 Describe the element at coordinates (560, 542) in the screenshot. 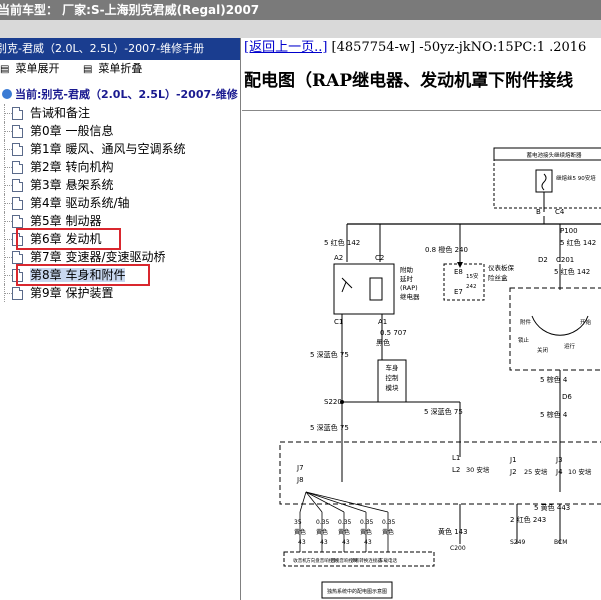

I see `ref-label: BCM` at that location.